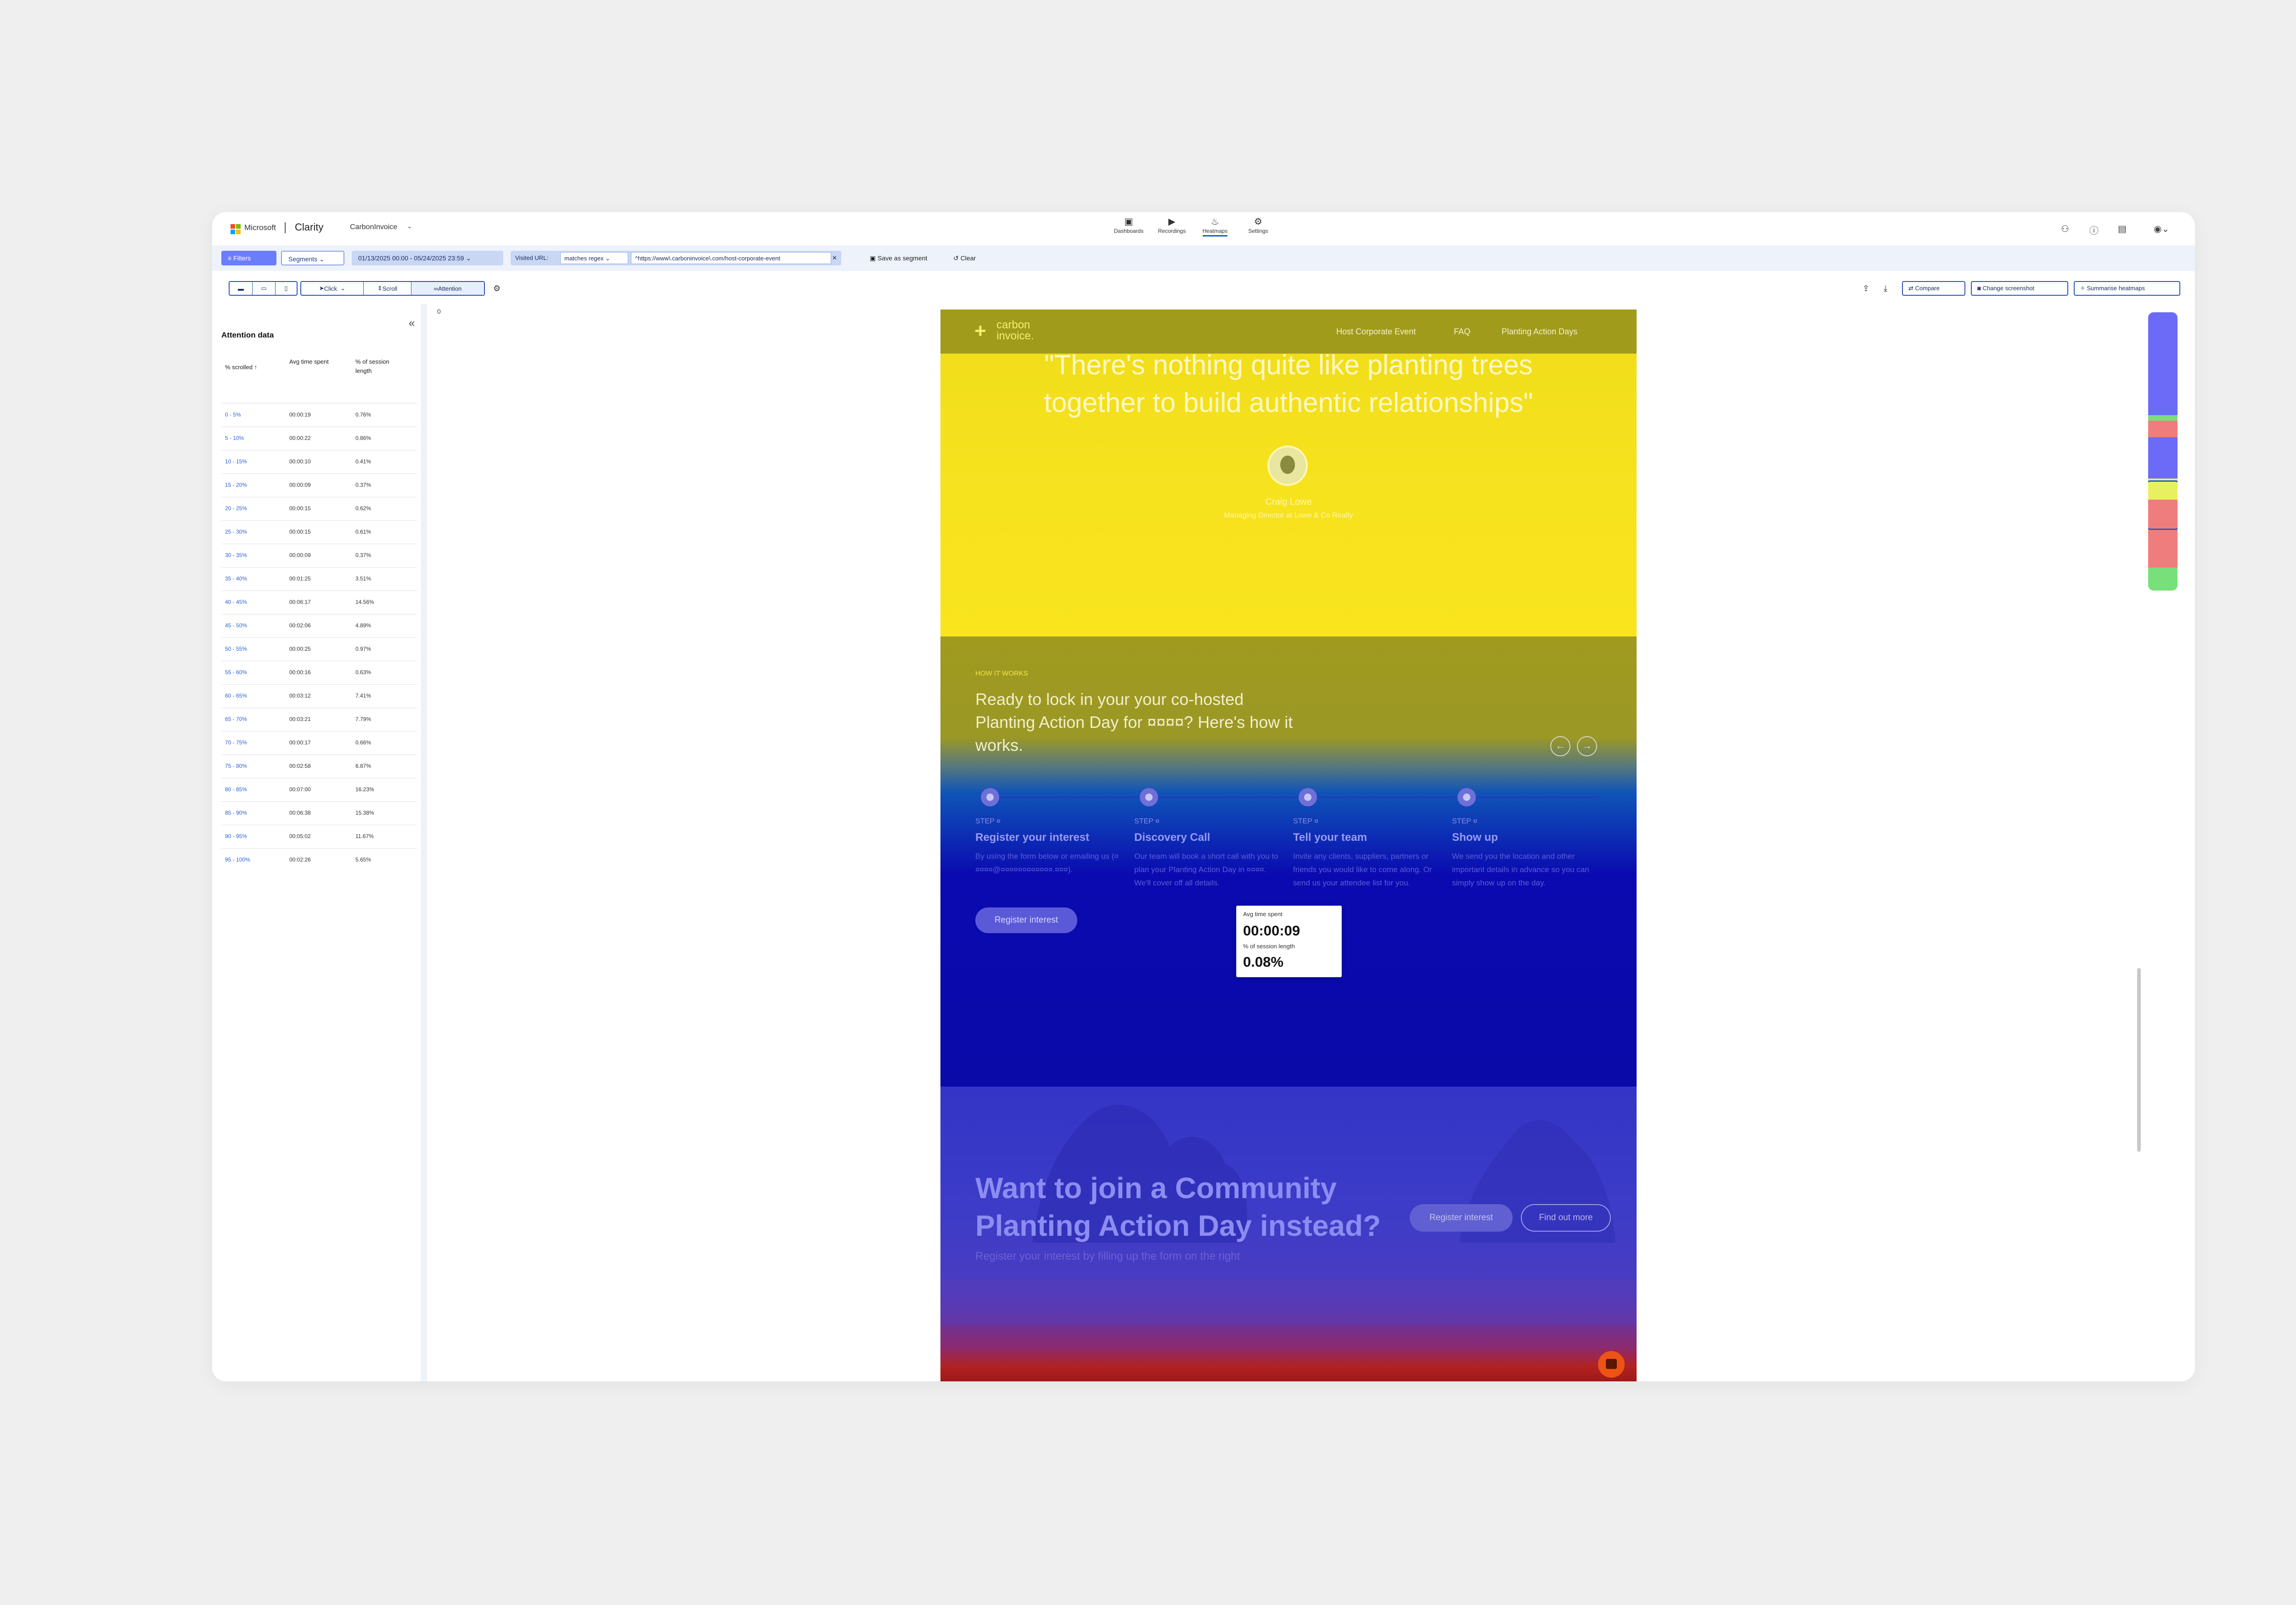  I want to click on range-link: 5 - 10%, so click(234, 438).